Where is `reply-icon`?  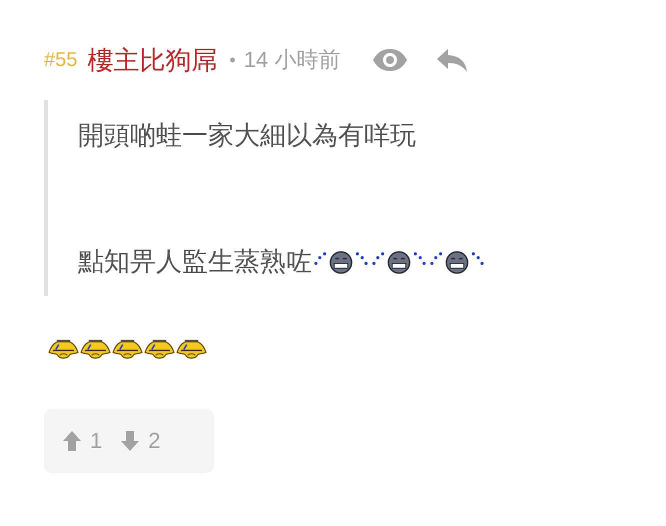
reply-icon is located at coordinates (452, 60).